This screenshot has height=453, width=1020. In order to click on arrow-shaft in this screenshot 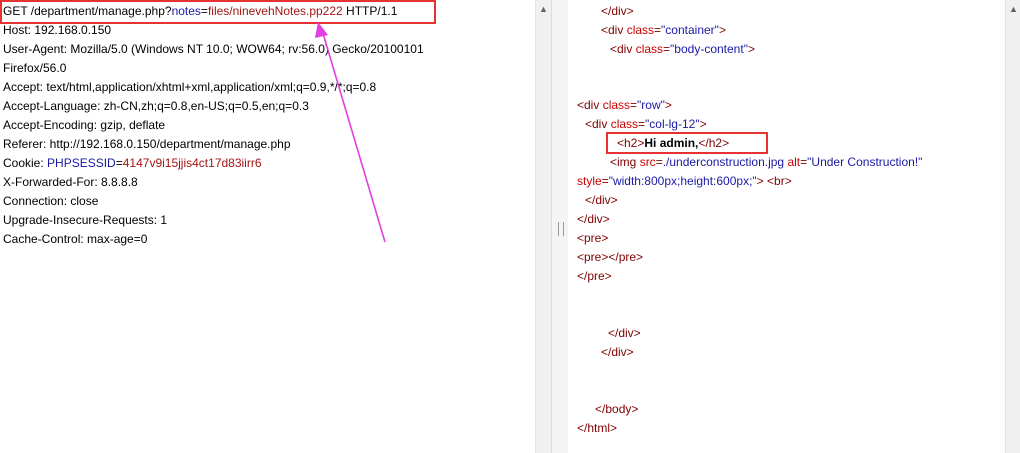, I will do `click(353, 136)`.